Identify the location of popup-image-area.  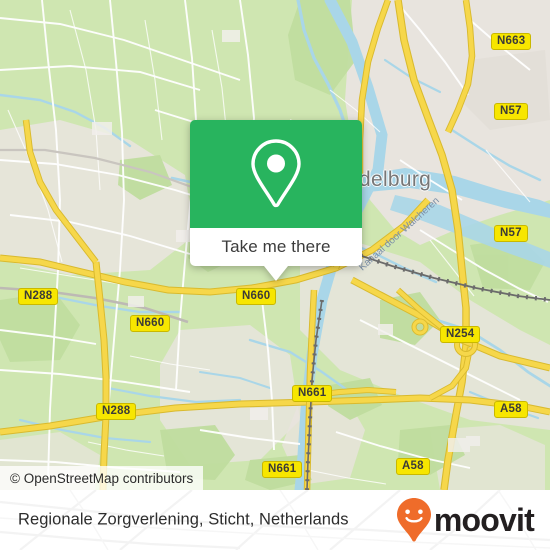
(276, 174).